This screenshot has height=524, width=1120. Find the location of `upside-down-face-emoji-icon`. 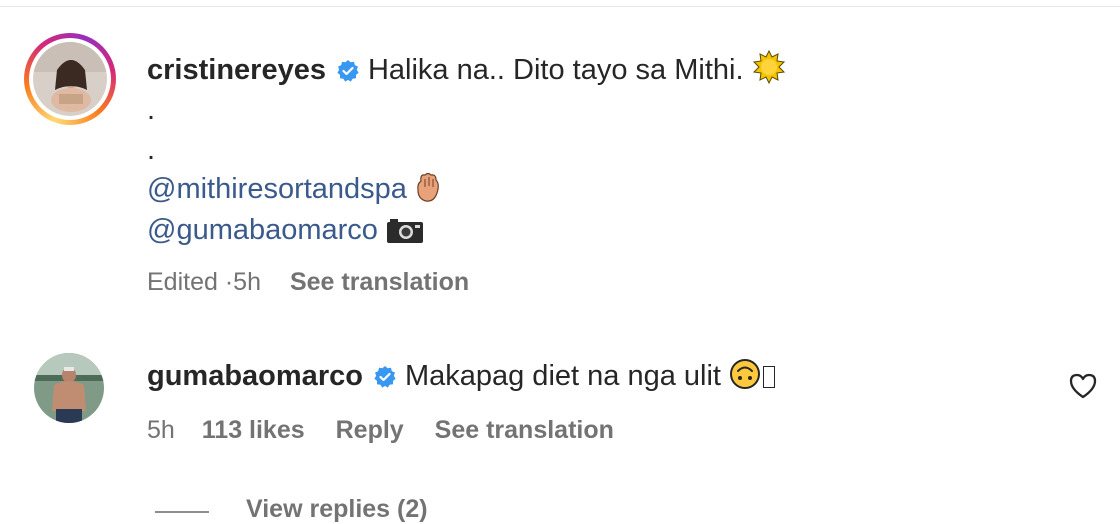

upside-down-face-emoji-icon is located at coordinates (745, 378).